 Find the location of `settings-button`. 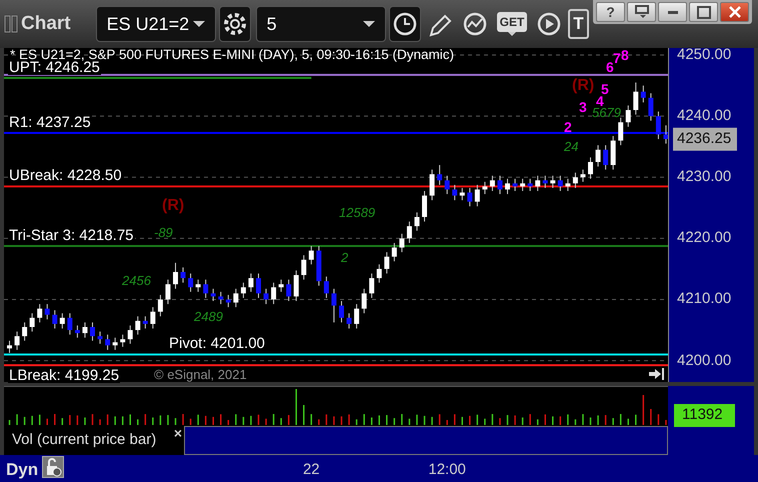

settings-button is located at coordinates (234, 24).